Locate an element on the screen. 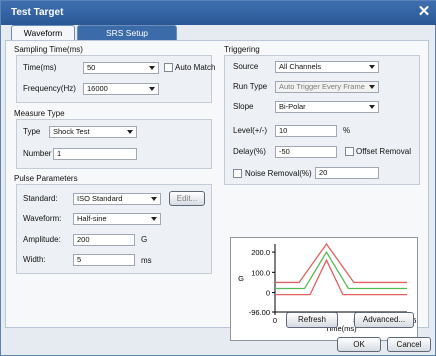  delay-label: Delay(%) is located at coordinates (249, 151).